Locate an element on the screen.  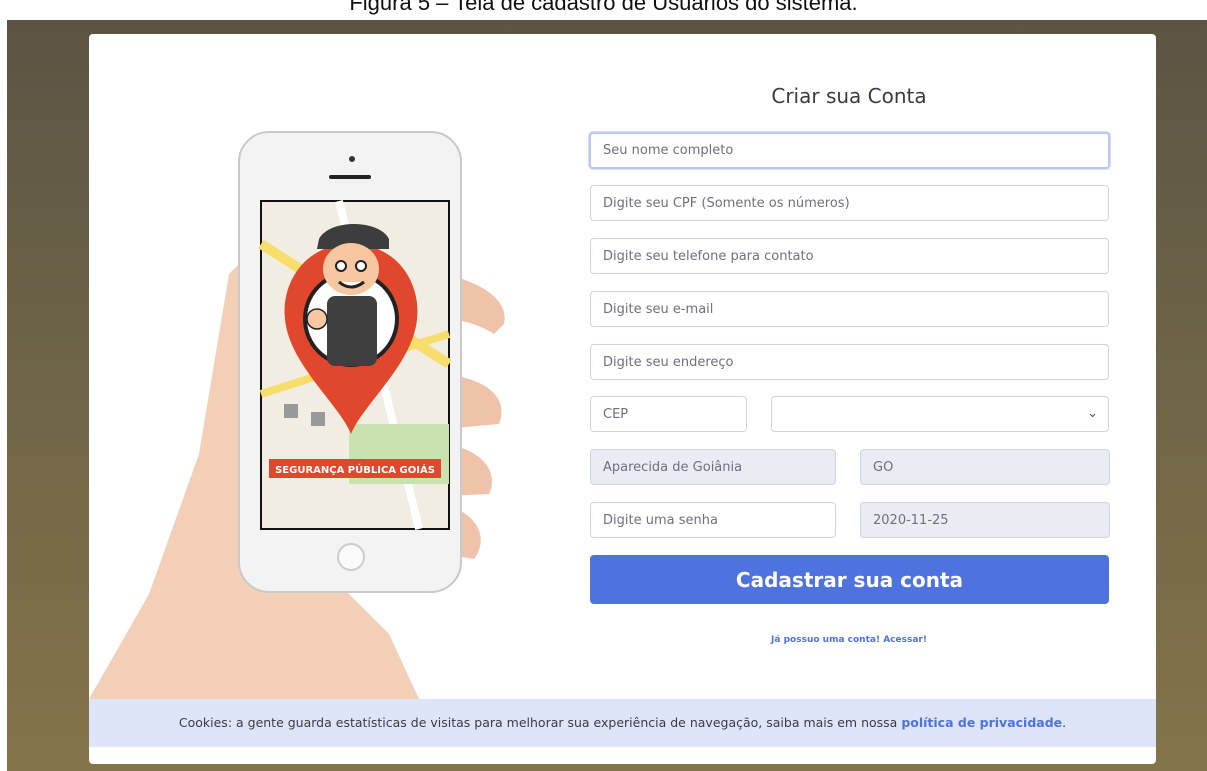
form-title: Criar sua Conta is located at coordinates (849, 96).